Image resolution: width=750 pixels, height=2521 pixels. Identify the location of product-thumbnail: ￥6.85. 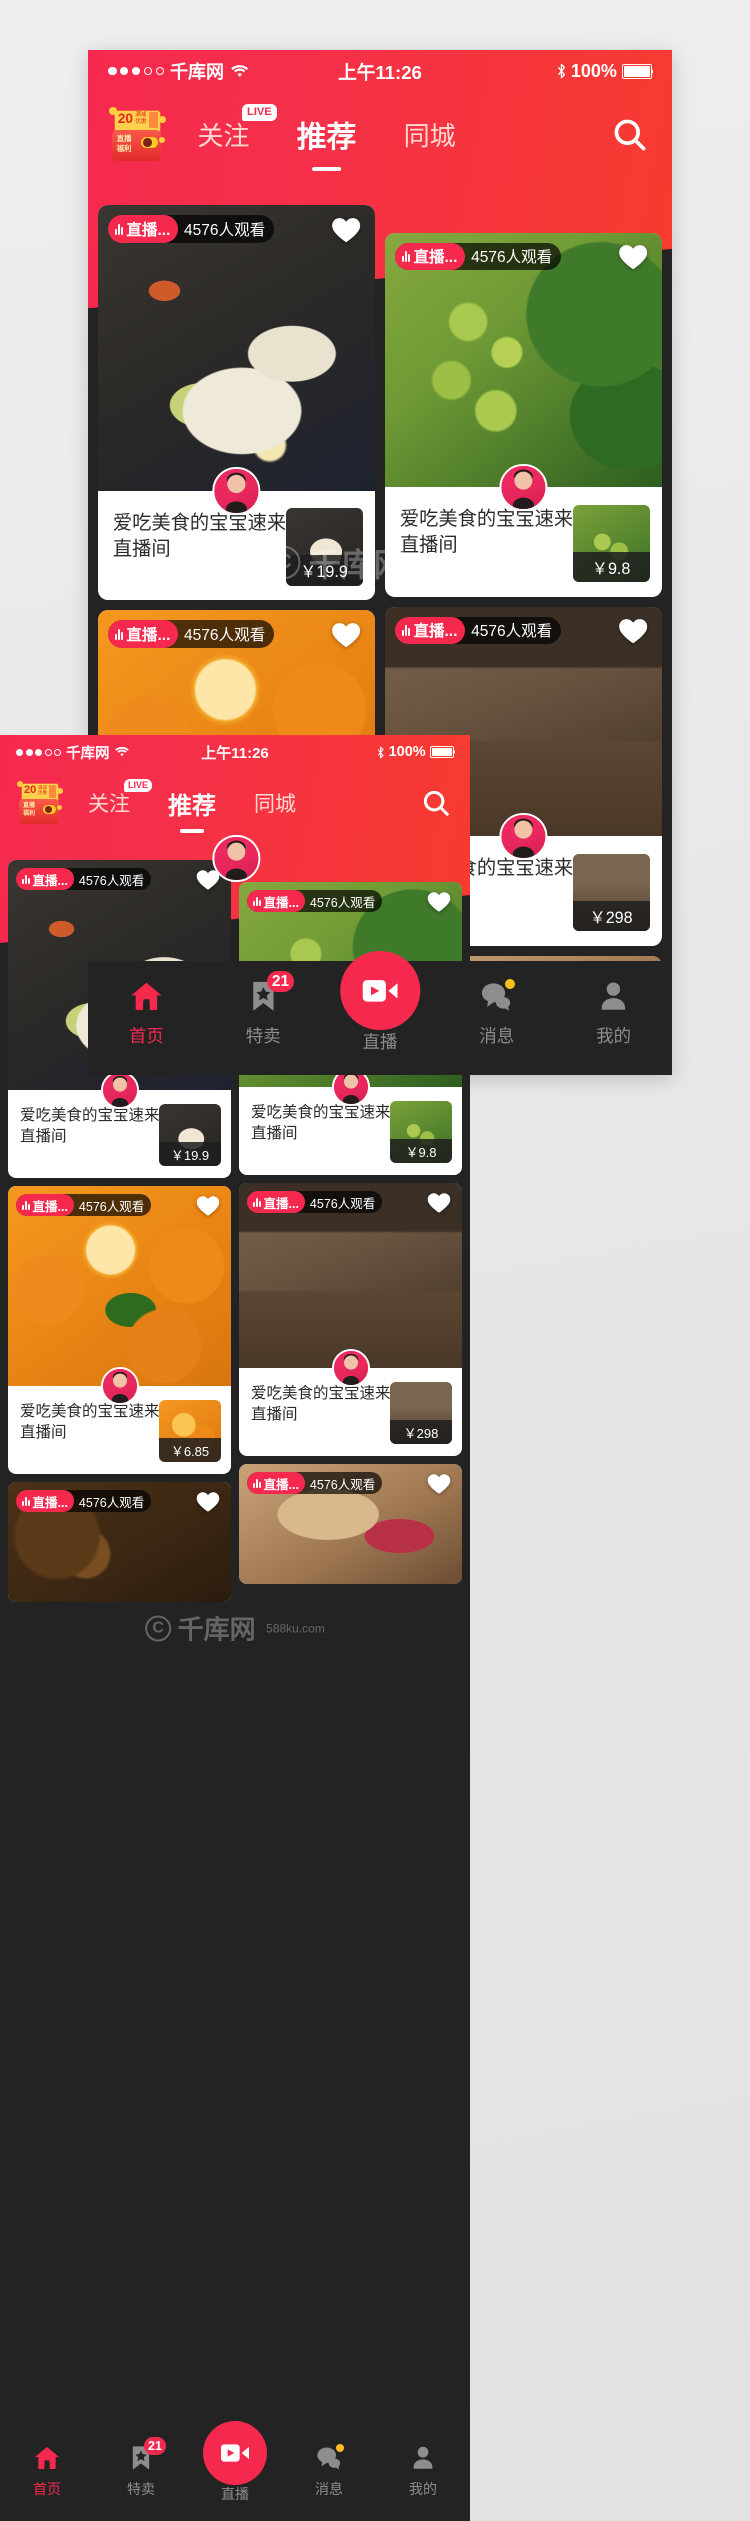
(190, 1431).